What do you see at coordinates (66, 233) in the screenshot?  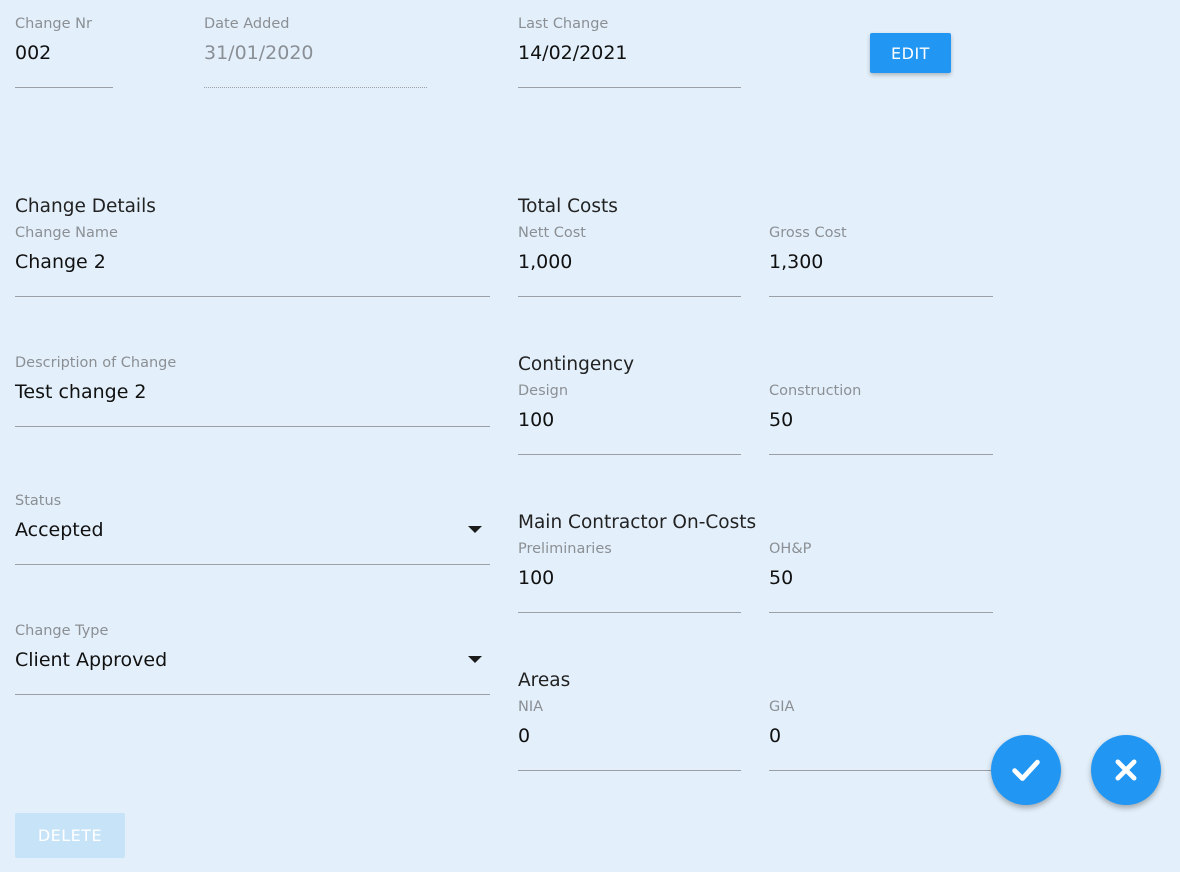 I see `change-name-label: Change Name` at bounding box center [66, 233].